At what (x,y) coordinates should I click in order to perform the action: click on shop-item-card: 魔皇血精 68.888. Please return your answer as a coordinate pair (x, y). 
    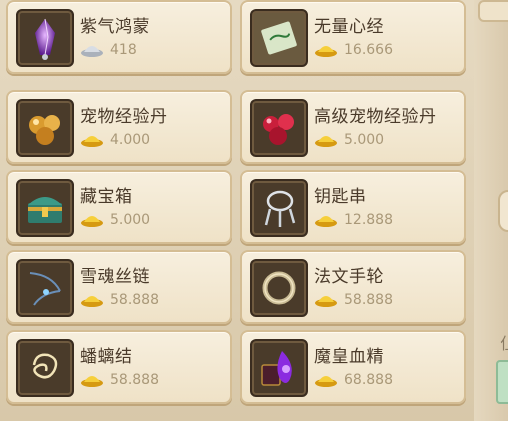
    Looking at the image, I should click on (353, 367).